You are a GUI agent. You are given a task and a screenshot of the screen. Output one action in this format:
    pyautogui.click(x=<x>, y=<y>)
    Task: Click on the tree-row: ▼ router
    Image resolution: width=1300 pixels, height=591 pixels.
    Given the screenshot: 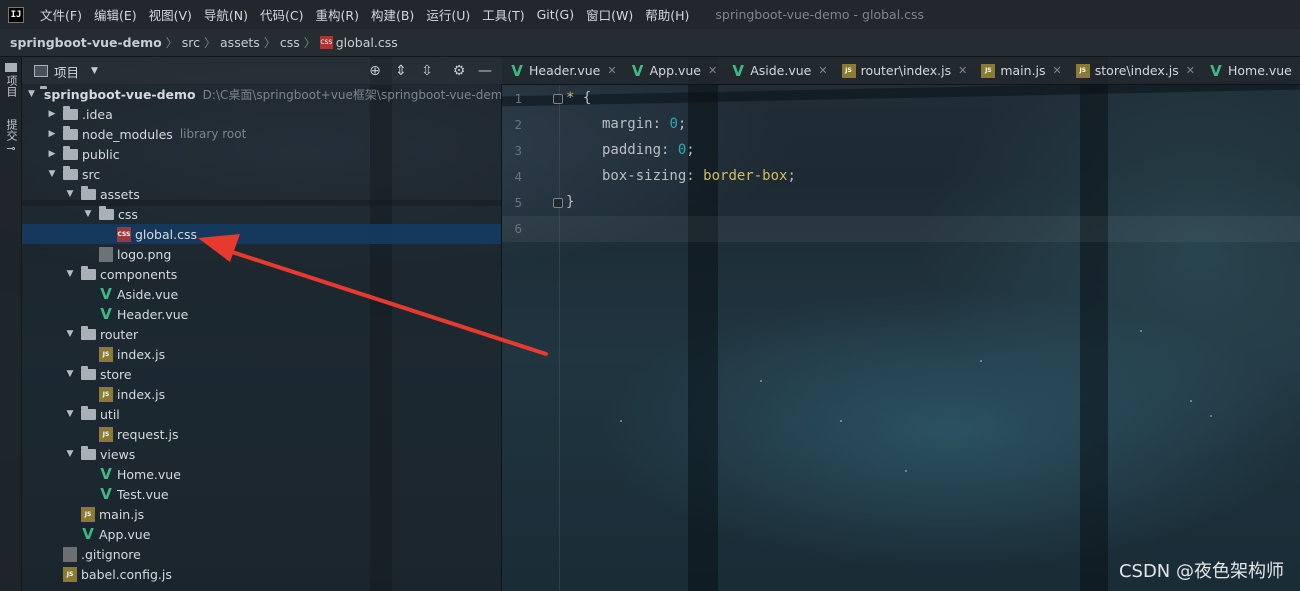 What is the action you would take?
    pyautogui.click(x=261, y=334)
    